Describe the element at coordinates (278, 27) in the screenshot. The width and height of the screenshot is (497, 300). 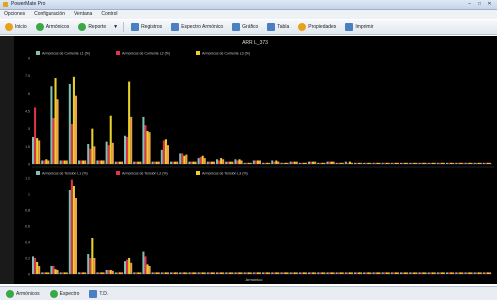
I see `table-button: Tabla` at that location.